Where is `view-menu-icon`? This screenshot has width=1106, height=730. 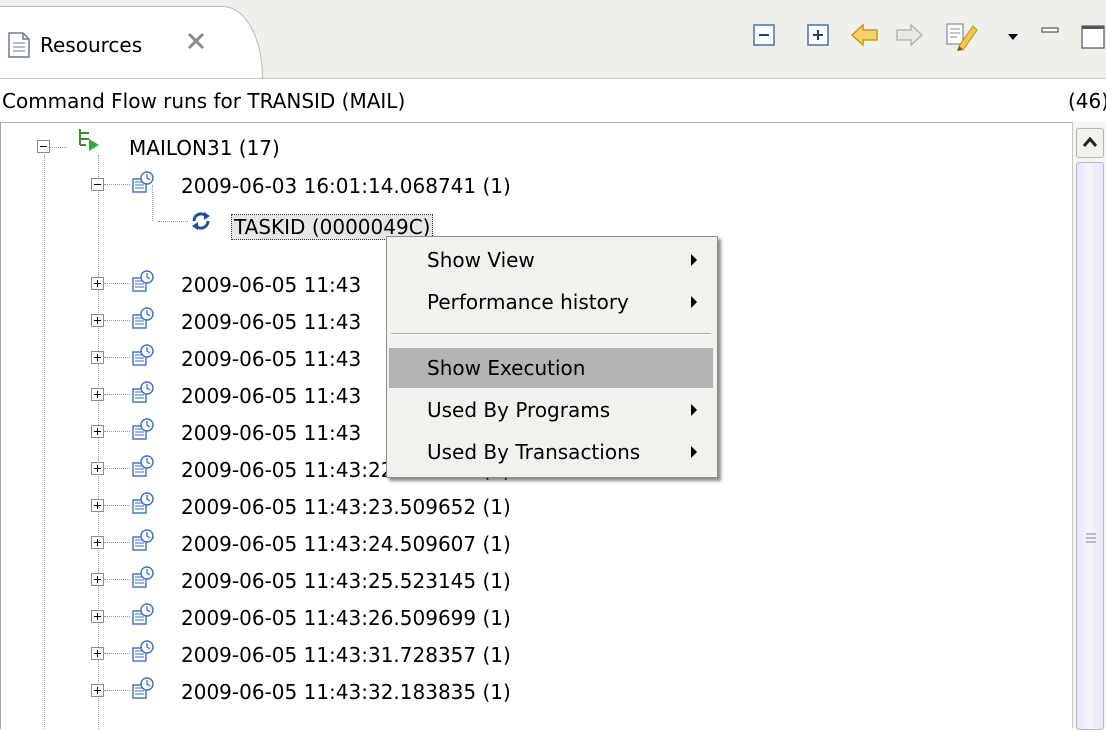 view-menu-icon is located at coordinates (1013, 36).